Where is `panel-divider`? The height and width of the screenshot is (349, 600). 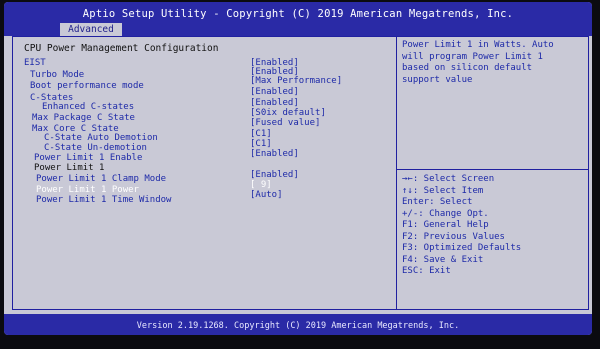
panel-divider is located at coordinates (396, 173).